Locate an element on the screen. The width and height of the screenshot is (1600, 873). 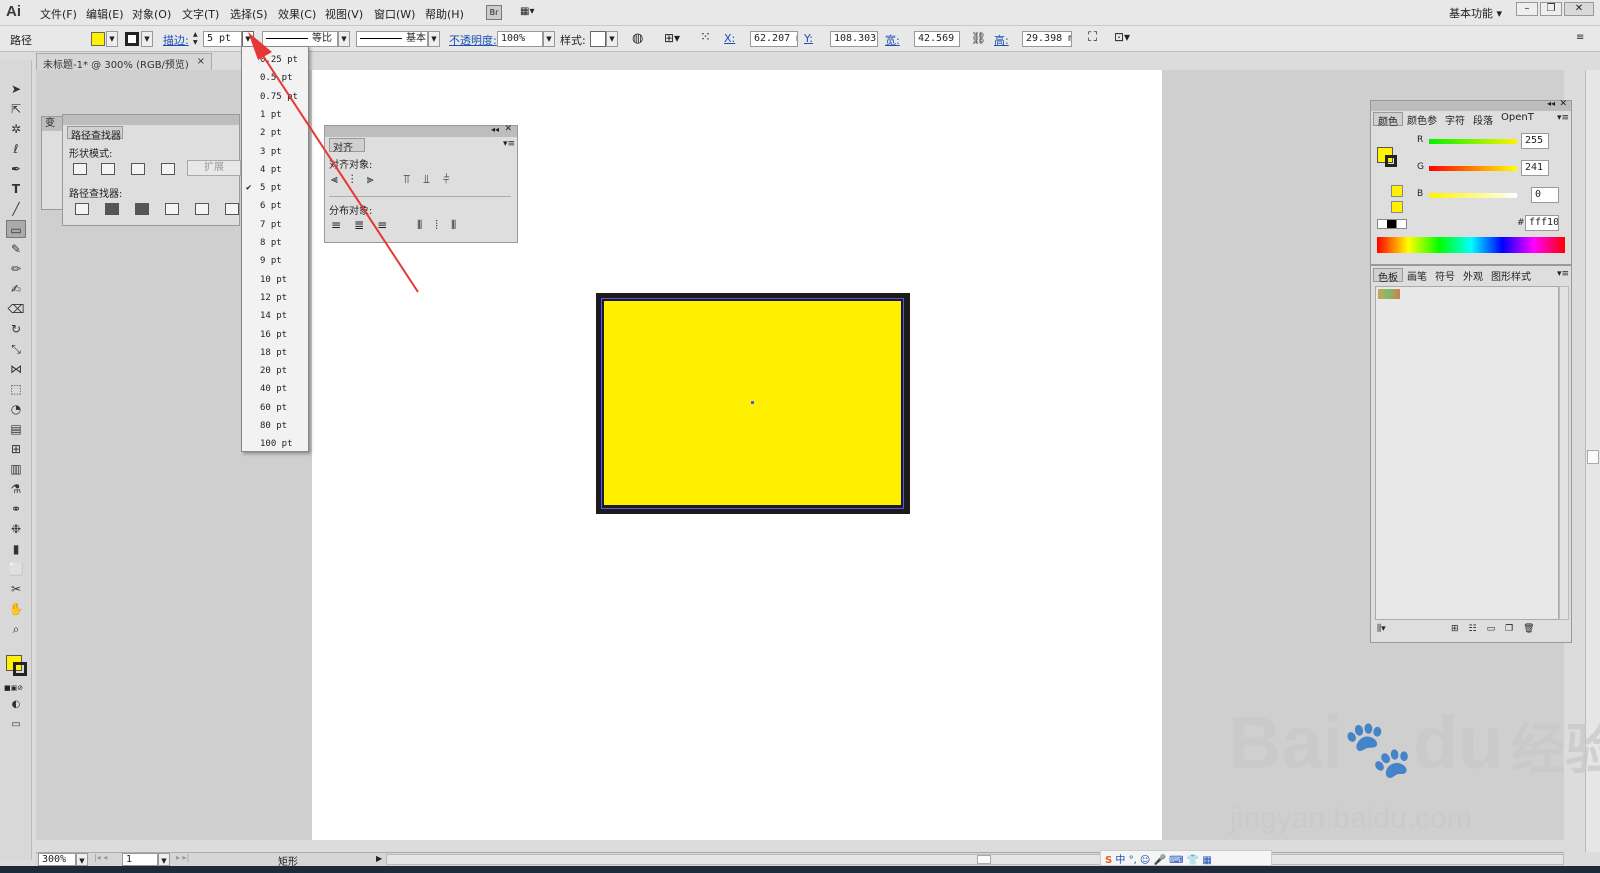
artboard-dropdown: ▼ is located at coordinates (164, 859).